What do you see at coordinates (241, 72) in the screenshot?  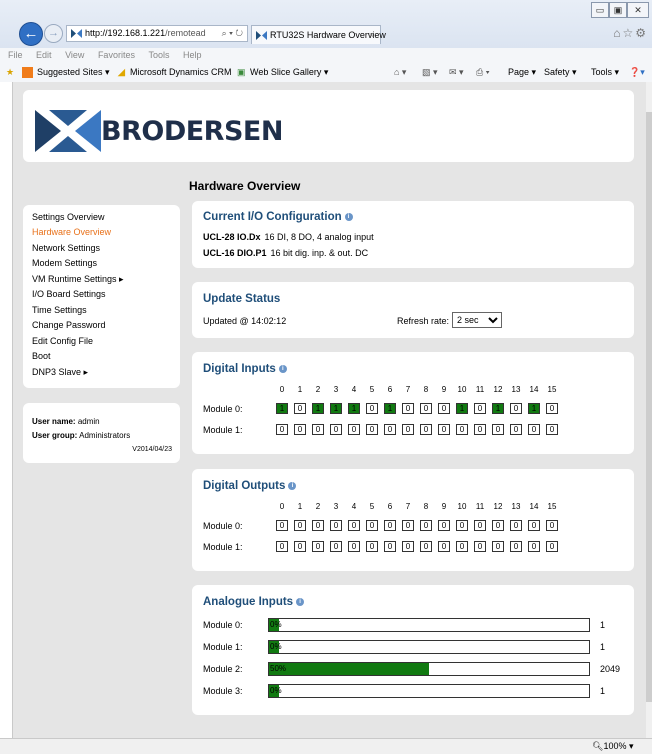 I see `web-slice-icon: ▣` at bounding box center [241, 72].